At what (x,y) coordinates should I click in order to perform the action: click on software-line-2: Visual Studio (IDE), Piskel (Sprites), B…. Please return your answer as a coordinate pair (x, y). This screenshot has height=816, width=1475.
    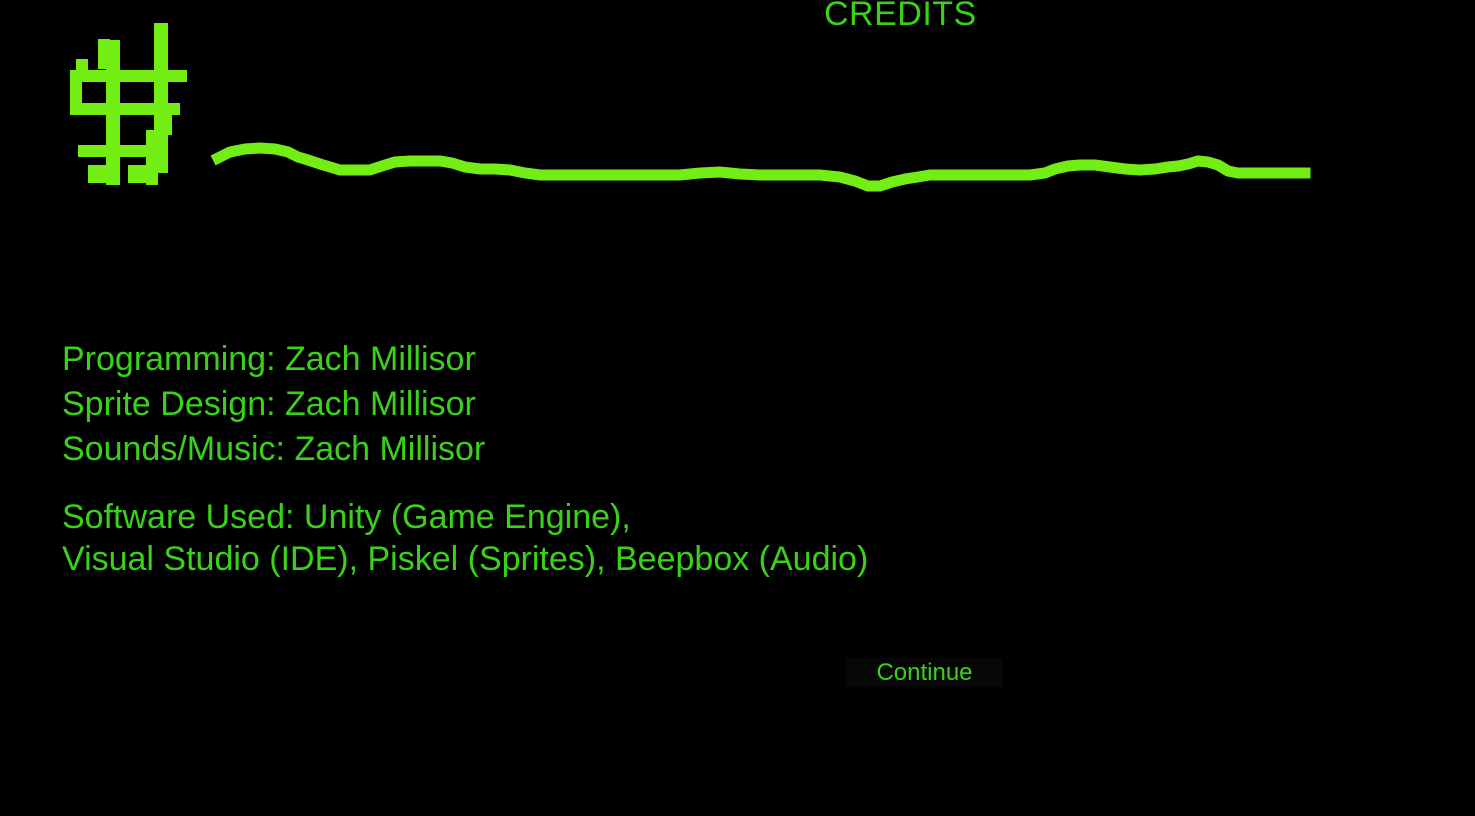
    Looking at the image, I should click on (465, 559).